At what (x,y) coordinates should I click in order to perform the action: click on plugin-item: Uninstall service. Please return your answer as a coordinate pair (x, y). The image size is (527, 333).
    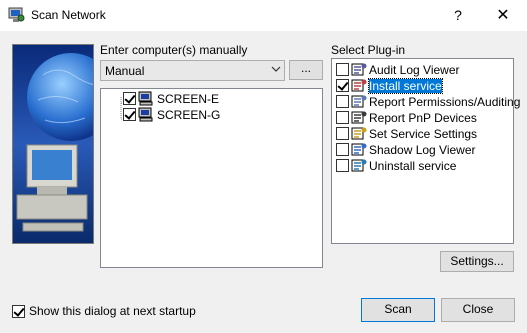
    Looking at the image, I should click on (421, 166).